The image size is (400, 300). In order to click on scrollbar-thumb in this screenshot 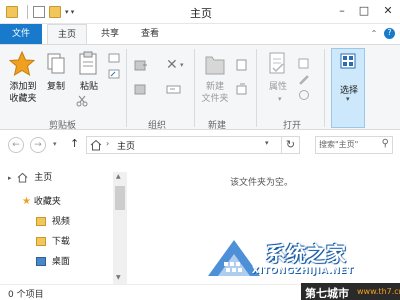, I will do `click(120, 198)`.